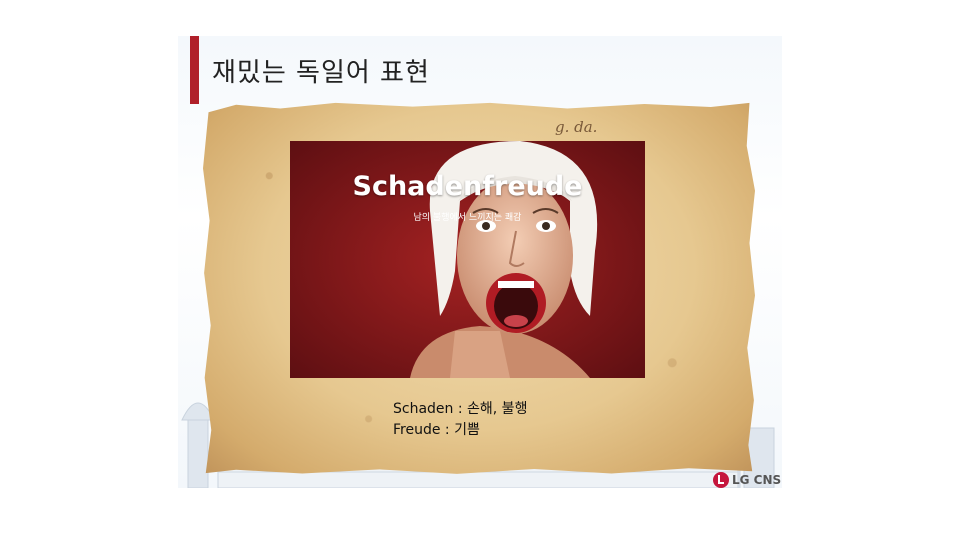  Describe the element at coordinates (436, 430) in the screenshot. I see `definition-line-freude: Freude : 기쁨` at that location.